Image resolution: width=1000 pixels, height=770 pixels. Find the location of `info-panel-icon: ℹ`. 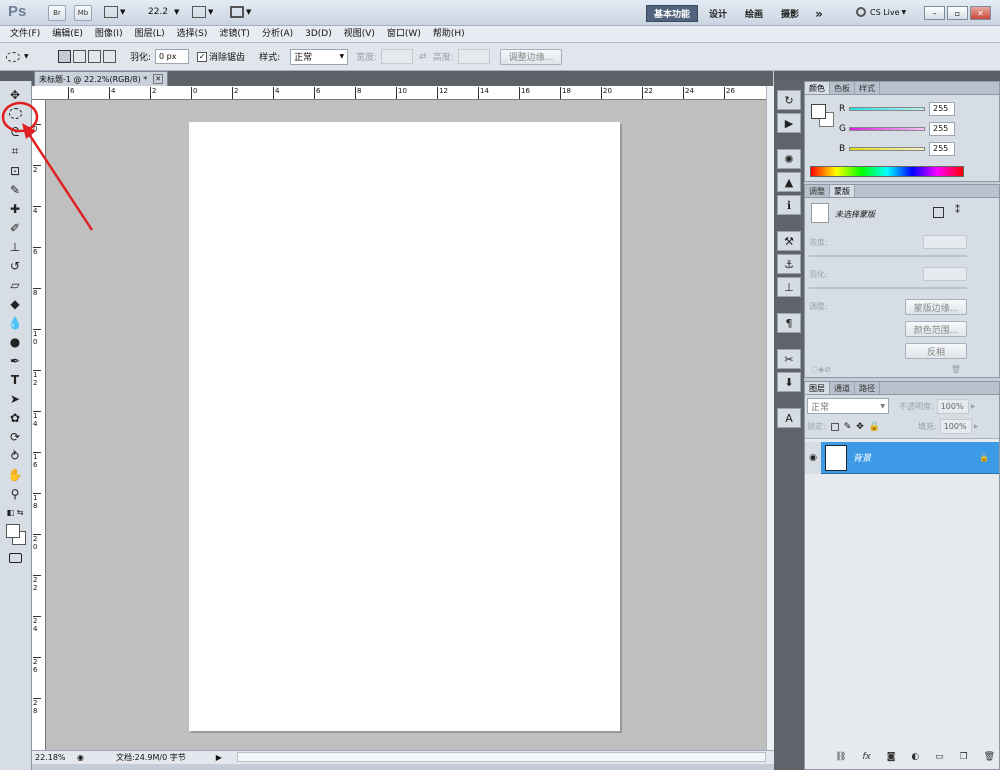

info-panel-icon: ℹ is located at coordinates (789, 205).